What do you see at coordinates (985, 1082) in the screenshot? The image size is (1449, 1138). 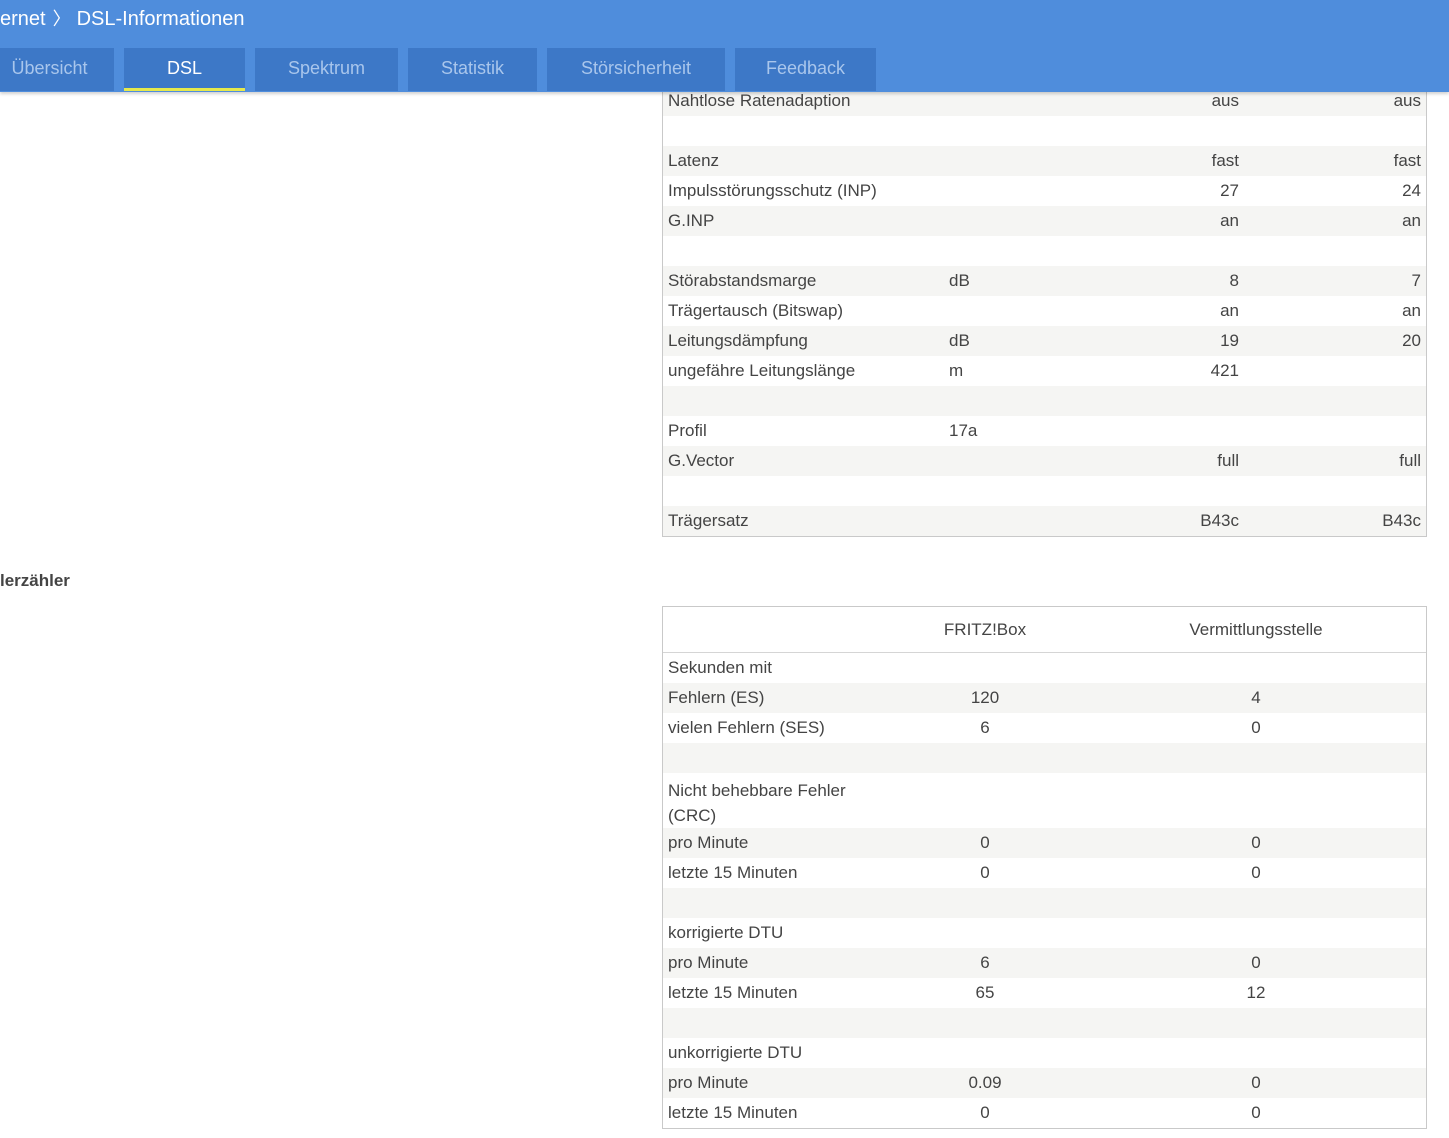 I see `row-value-fritzbox: 0.09` at bounding box center [985, 1082].